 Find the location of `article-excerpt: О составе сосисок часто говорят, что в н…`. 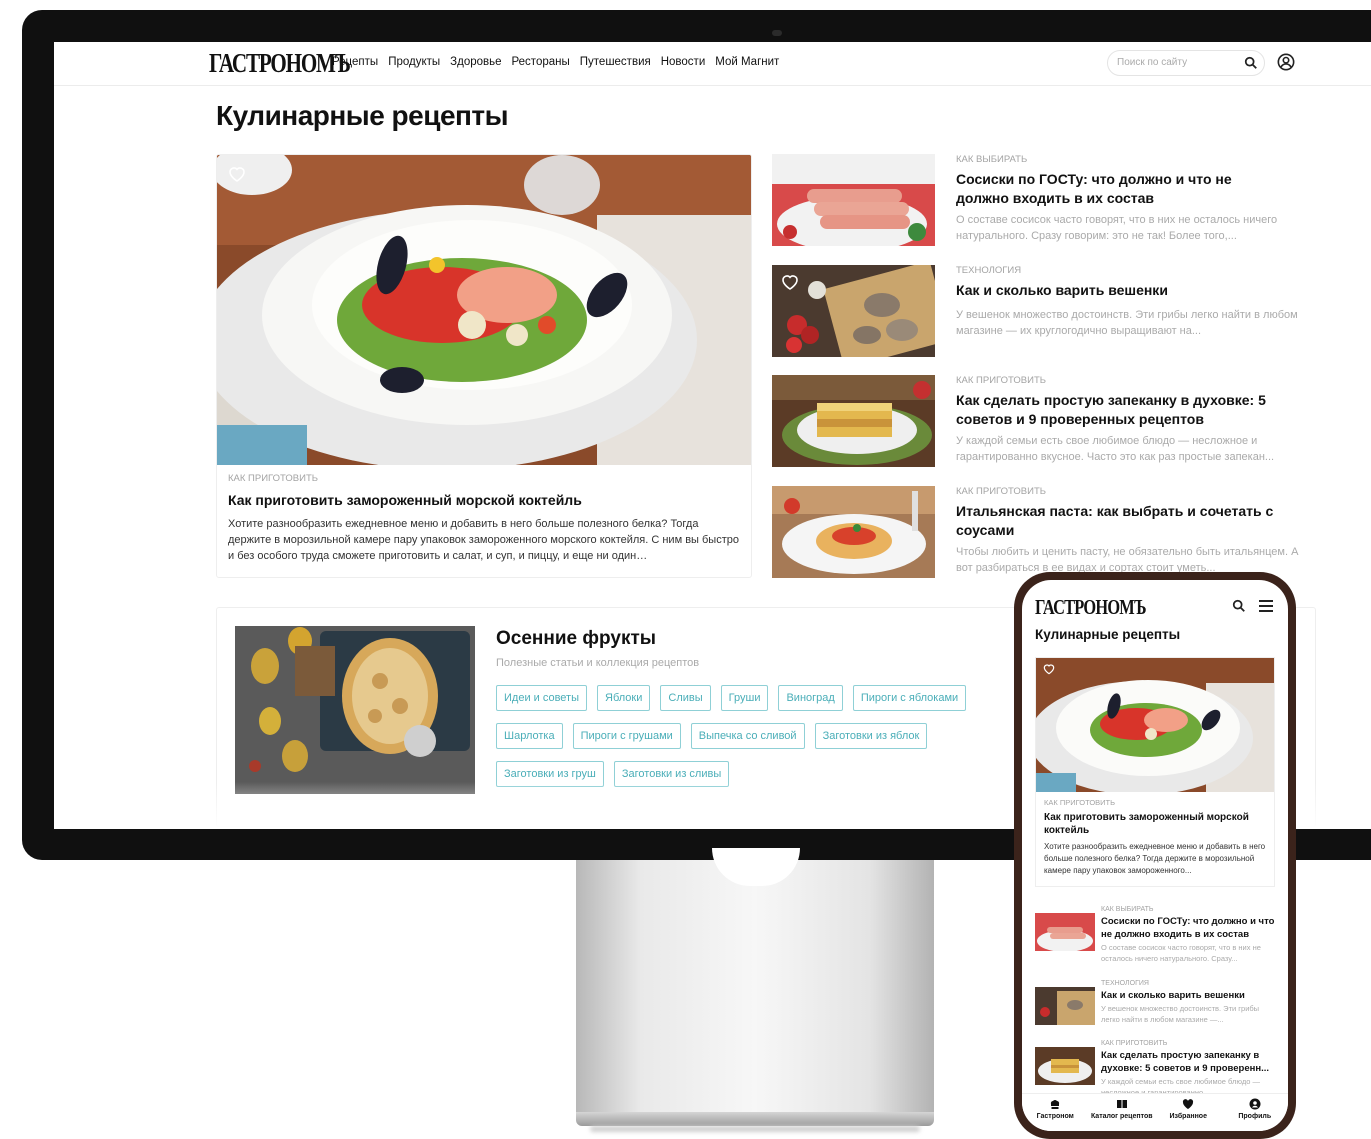

article-excerpt: О составе сосисок часто говорят, что в н… is located at coordinates (1117, 228).